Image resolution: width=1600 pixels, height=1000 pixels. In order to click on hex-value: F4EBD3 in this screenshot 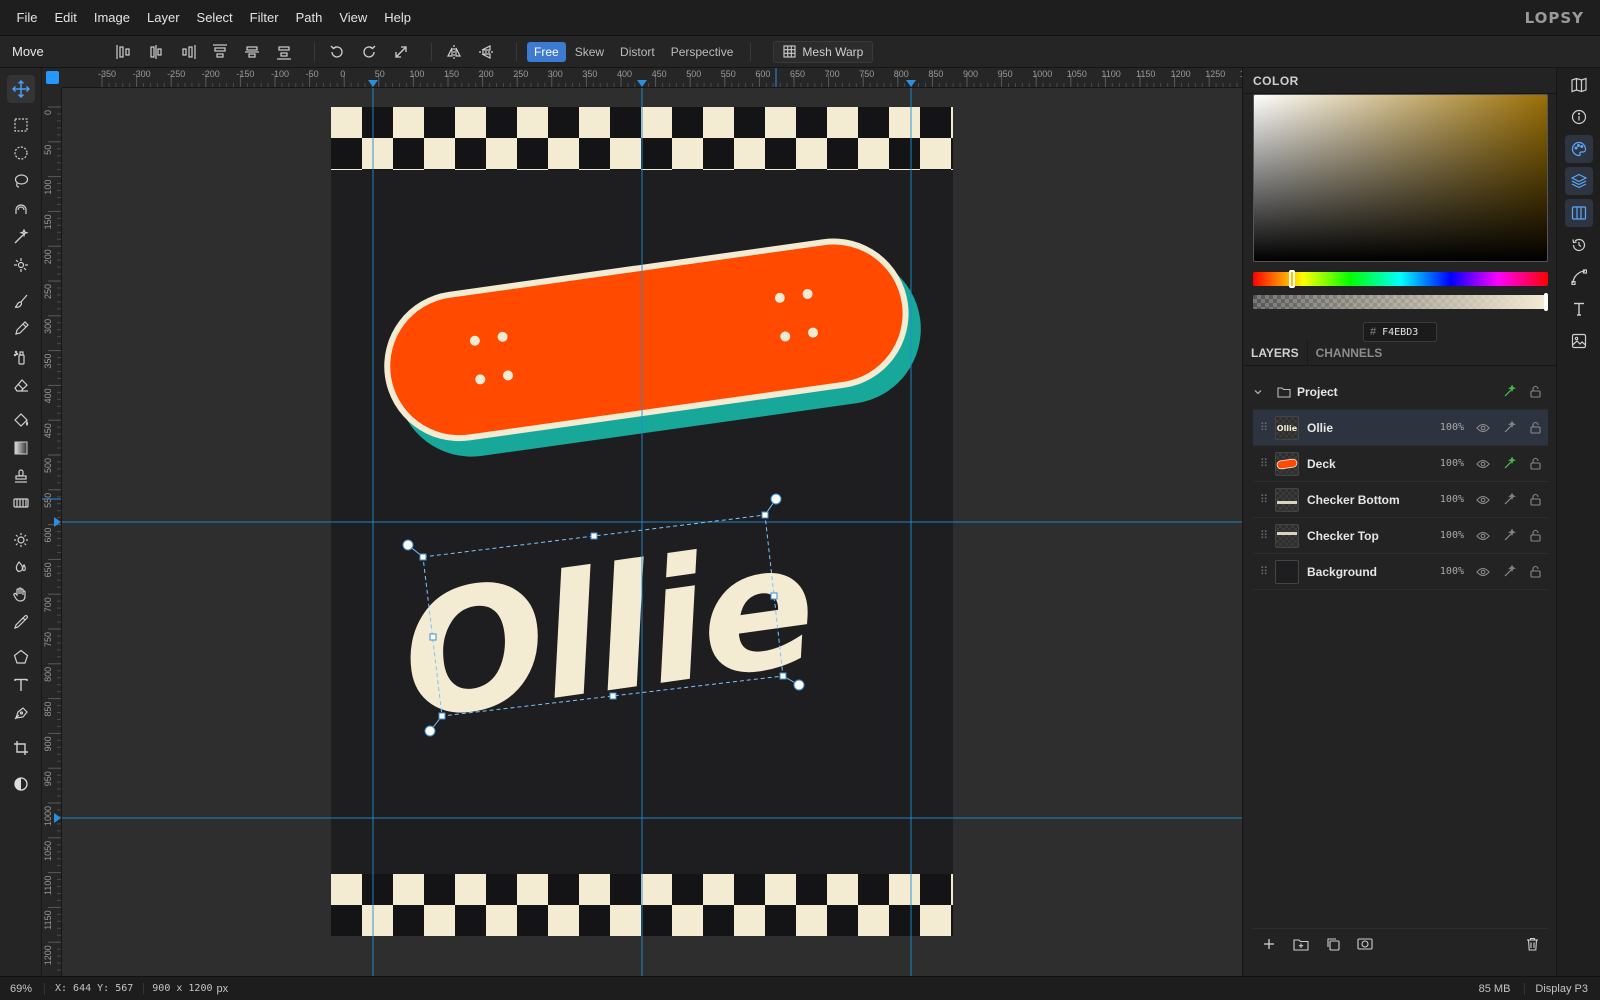, I will do `click(1400, 332)`.